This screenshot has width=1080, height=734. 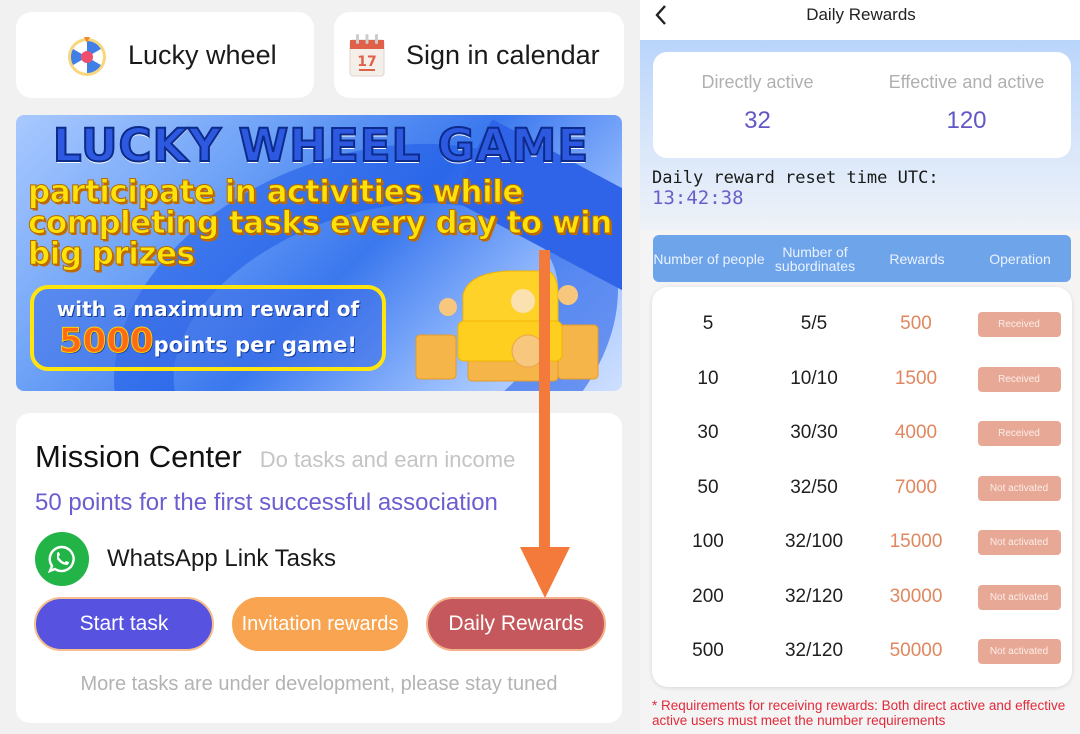 What do you see at coordinates (698, 198) in the screenshot?
I see `reset-time-value: 13:42:38` at bounding box center [698, 198].